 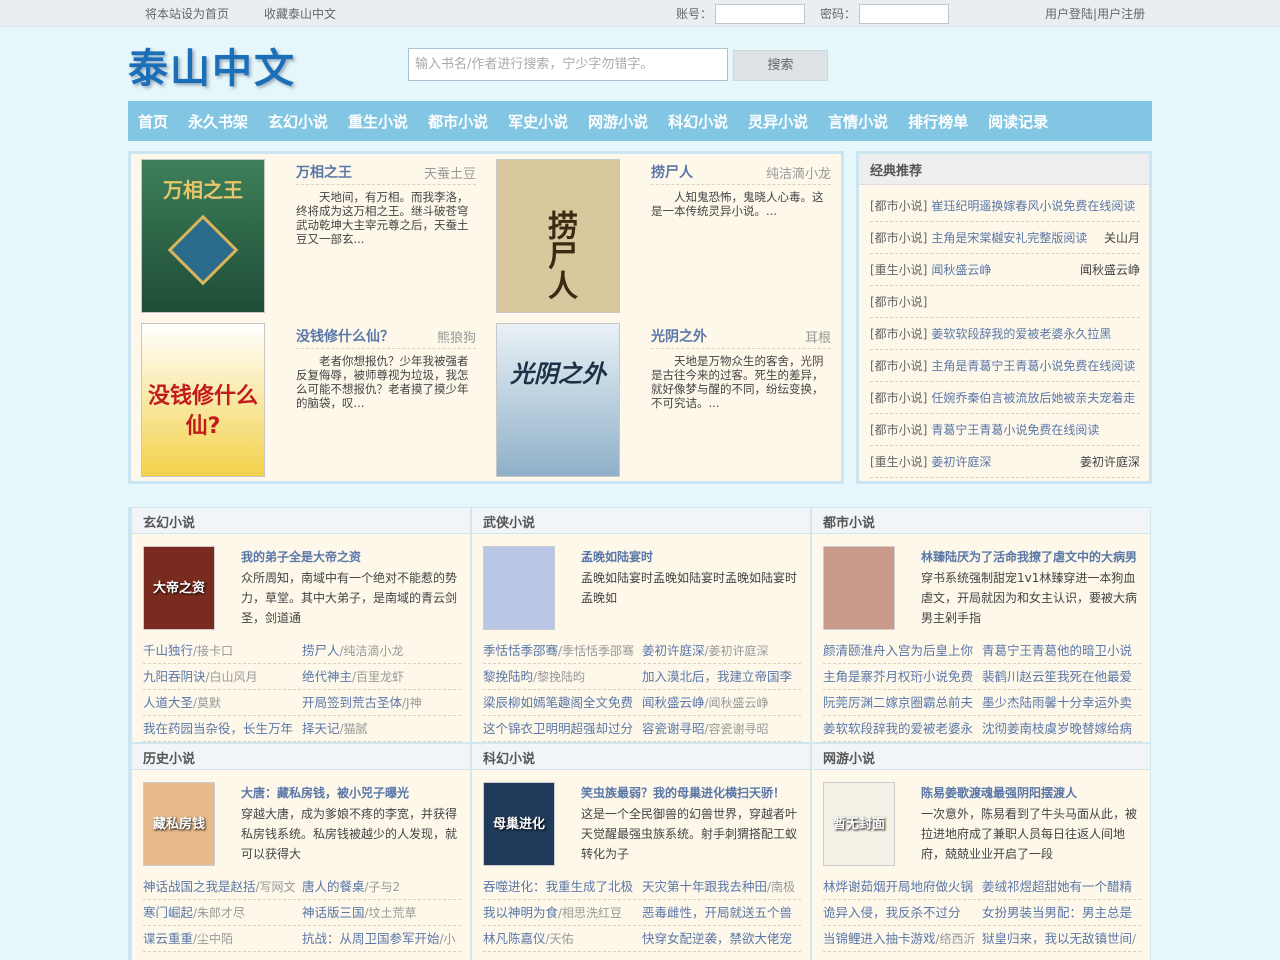 What do you see at coordinates (1029, 556) in the screenshot?
I see `top-book-title: 林臻陆厌为了活命我撩了虐文中的大病男` at bounding box center [1029, 556].